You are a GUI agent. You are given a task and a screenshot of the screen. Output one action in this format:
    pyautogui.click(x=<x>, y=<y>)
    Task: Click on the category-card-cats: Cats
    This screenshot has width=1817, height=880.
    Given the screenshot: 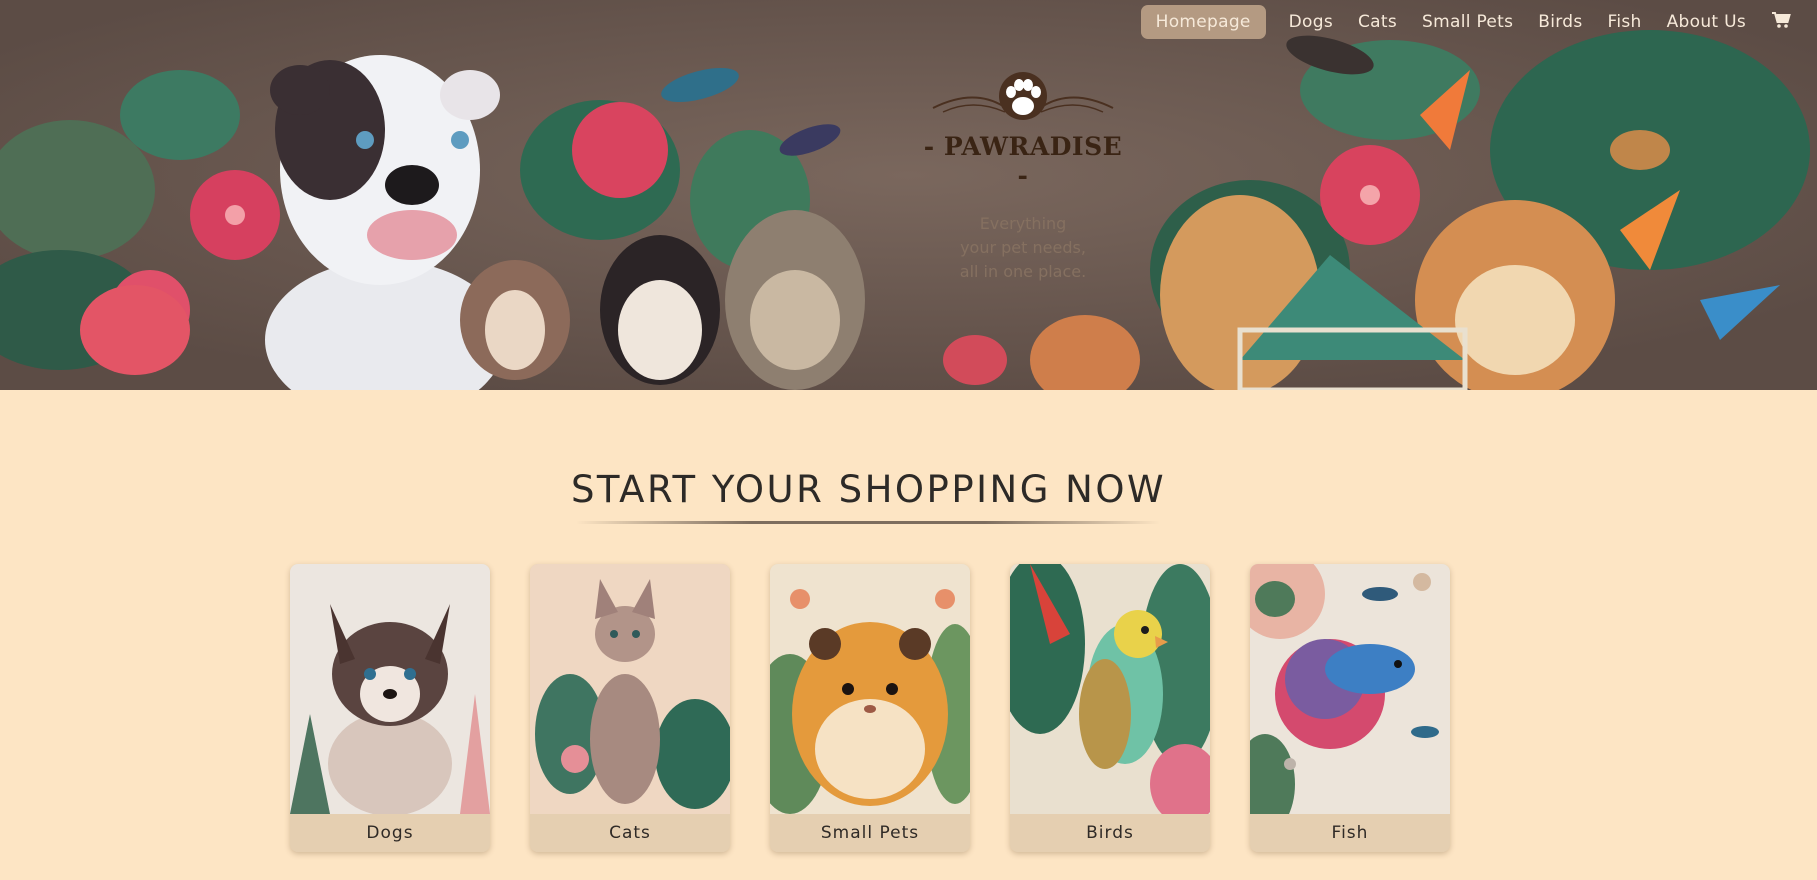 What is the action you would take?
    pyautogui.click(x=630, y=708)
    